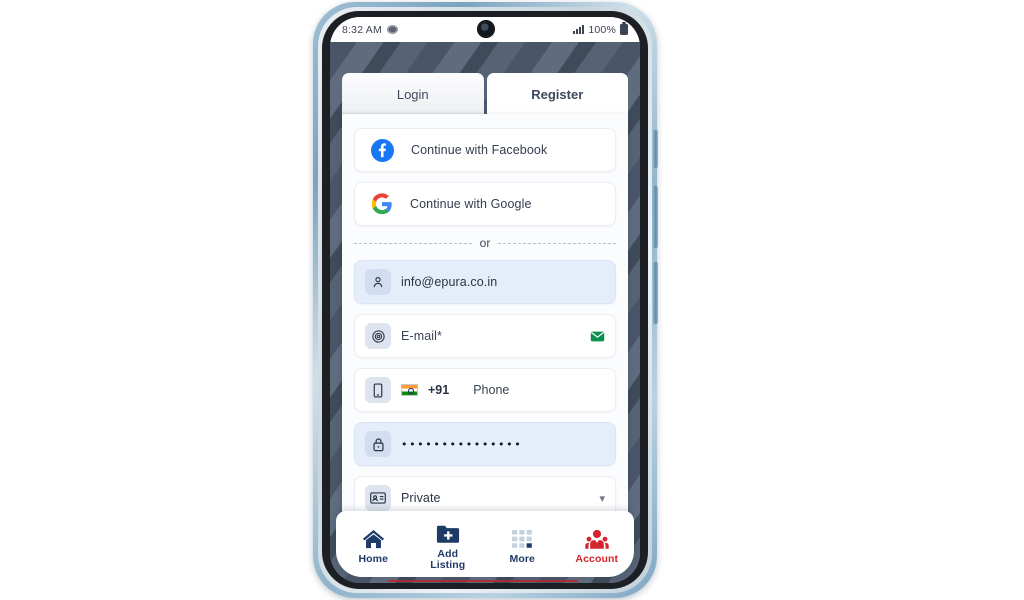  Describe the element at coordinates (421, 498) in the screenshot. I see `account-type-value: Private` at that location.